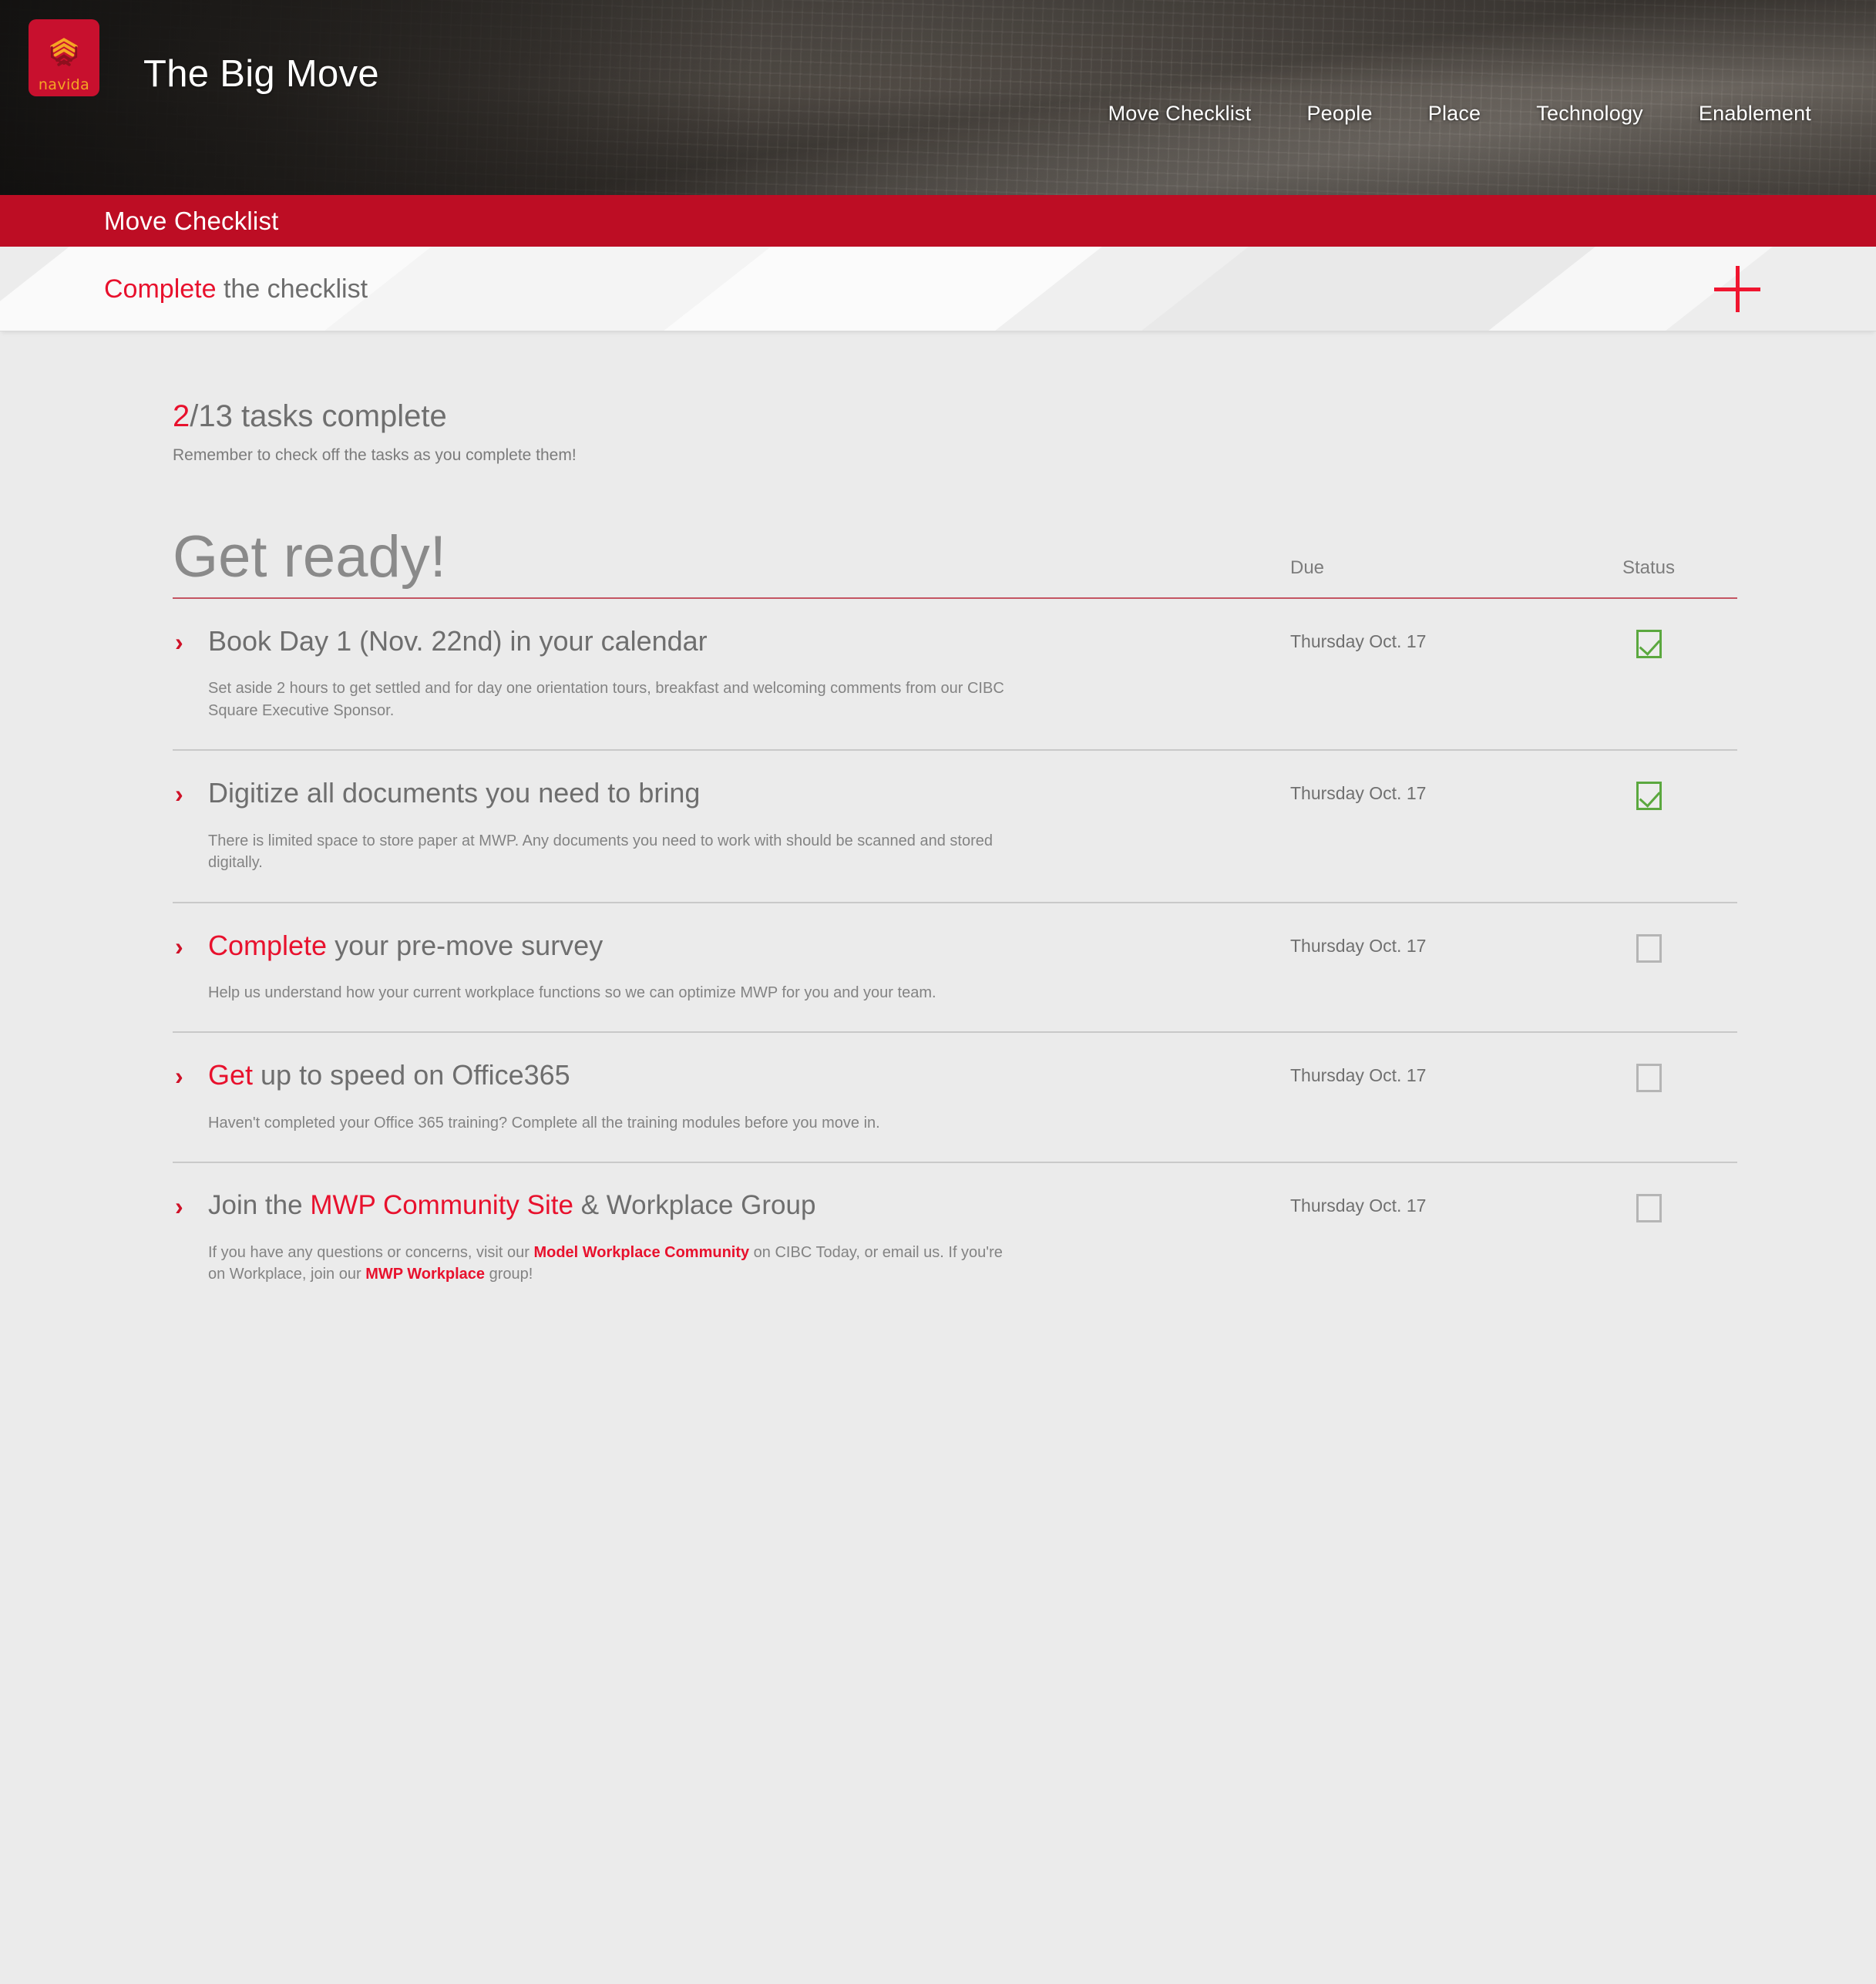  I want to click on progress-counter: 2/13 tasks complete, so click(955, 382).